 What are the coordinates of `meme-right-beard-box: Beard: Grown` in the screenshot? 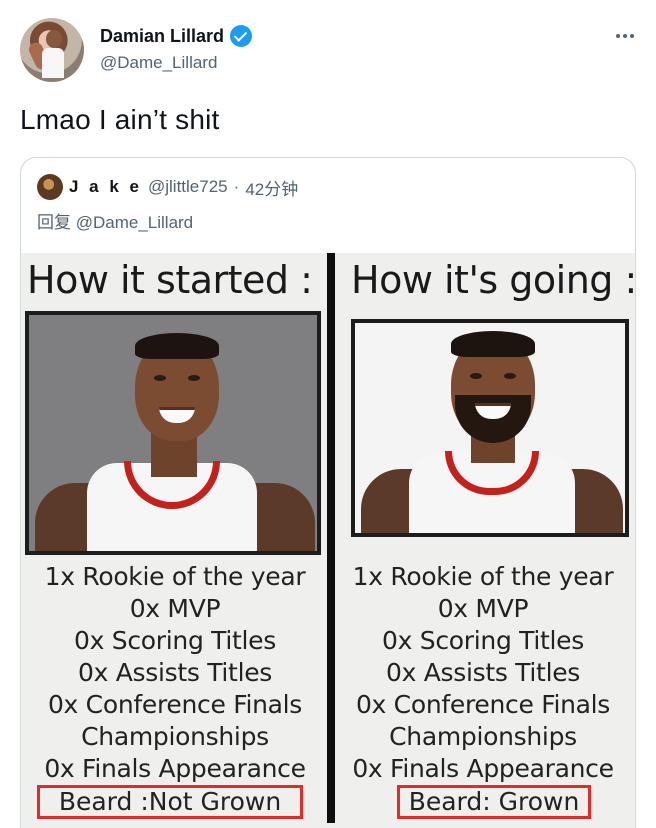 It's located at (494, 802).